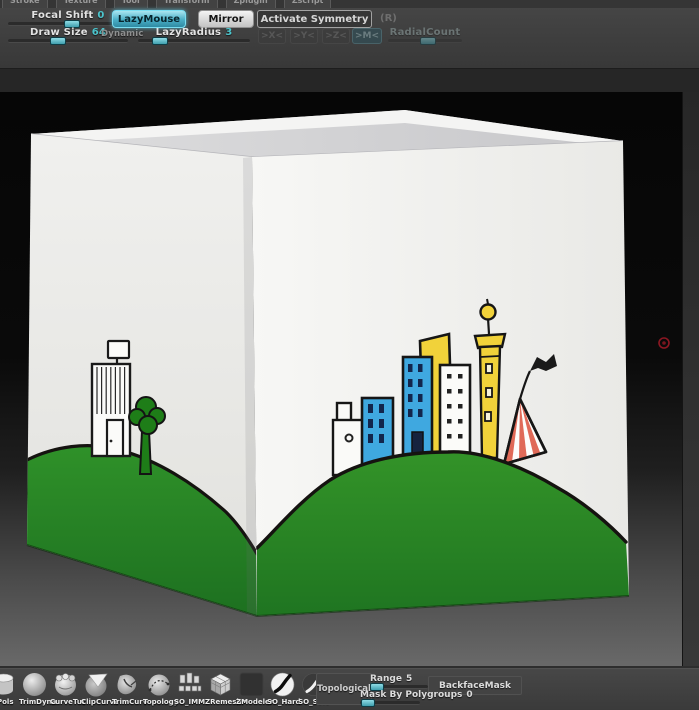 Image resolution: width=699 pixels, height=710 pixels. I want to click on symmetry-z-label: >Z<, so click(336, 36).